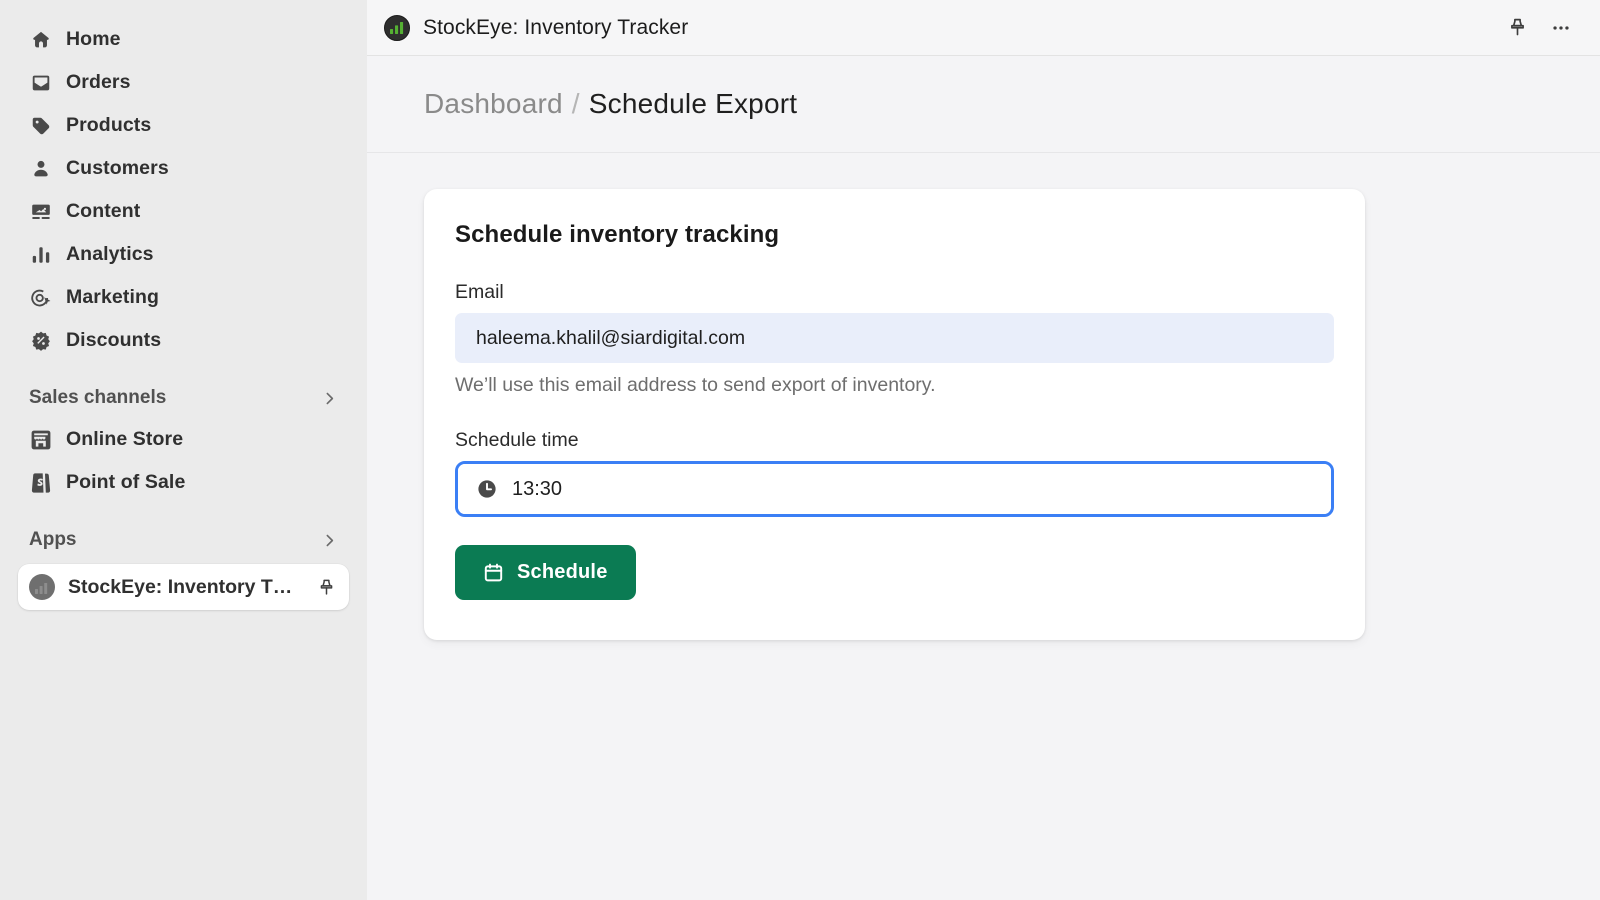  What do you see at coordinates (487, 489) in the screenshot?
I see `clock-icon` at bounding box center [487, 489].